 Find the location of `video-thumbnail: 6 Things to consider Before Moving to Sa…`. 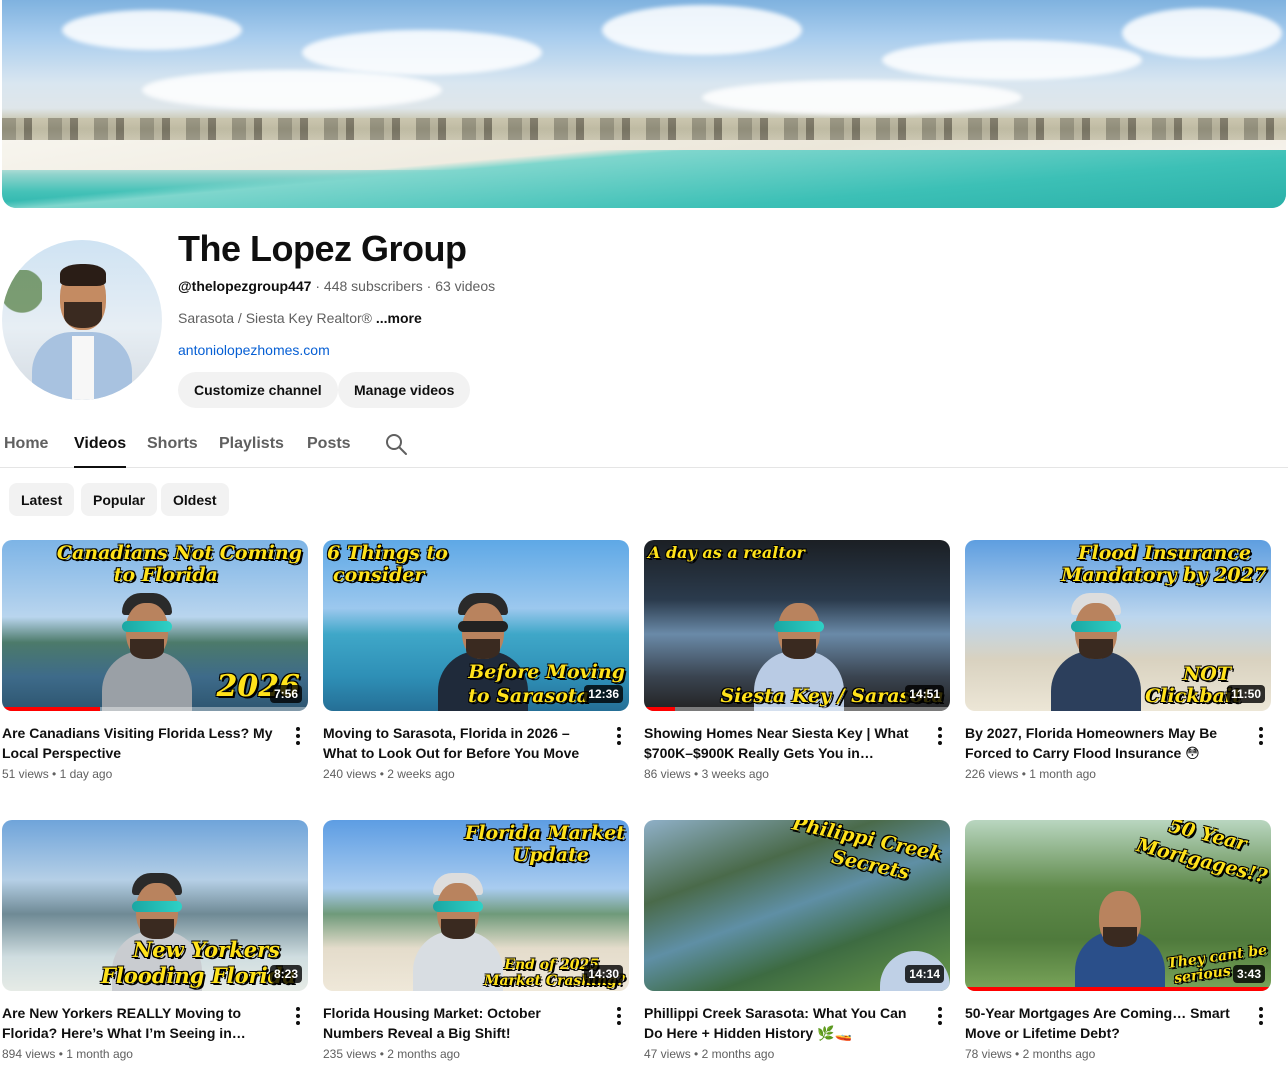

video-thumbnail: 6 Things to consider Before Moving to Sa… is located at coordinates (476, 625).